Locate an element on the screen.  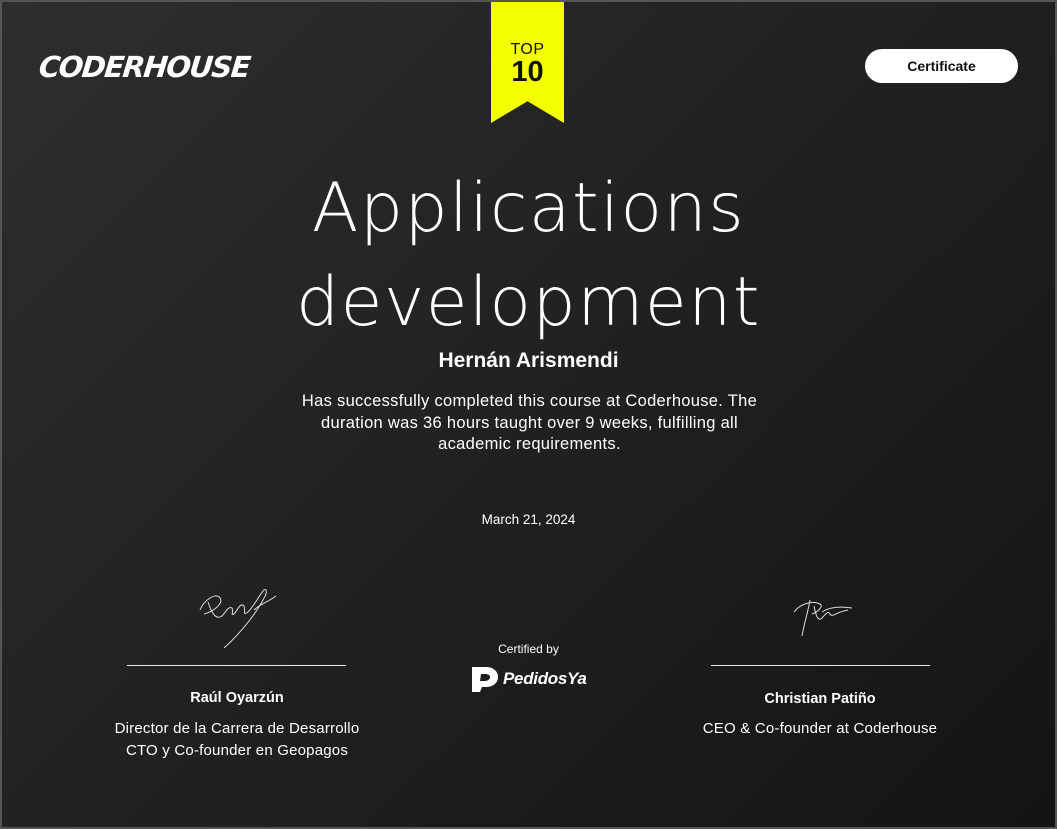
signer-role-right-line-1: CEO & Co-founder at Coderhouse is located at coordinates (820, 728).